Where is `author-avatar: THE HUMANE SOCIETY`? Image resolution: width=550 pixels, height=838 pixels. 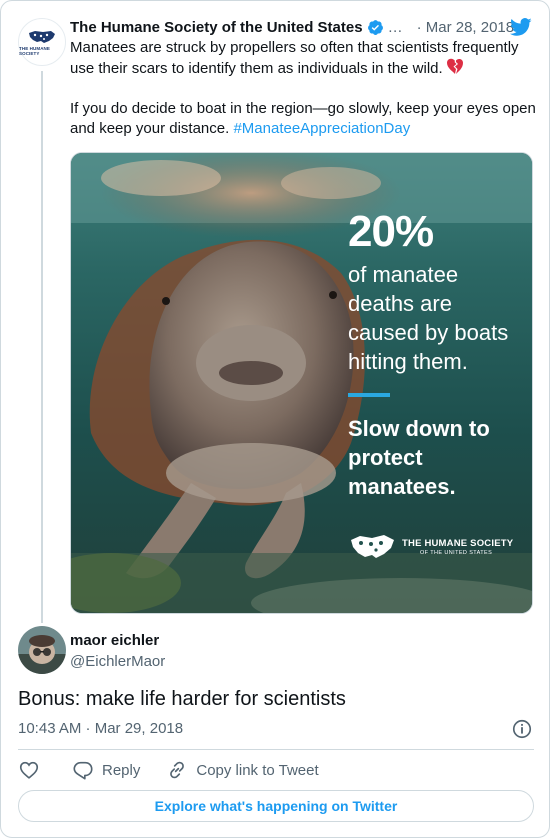
author-avatar: THE HUMANE SOCIETY is located at coordinates (42, 42).